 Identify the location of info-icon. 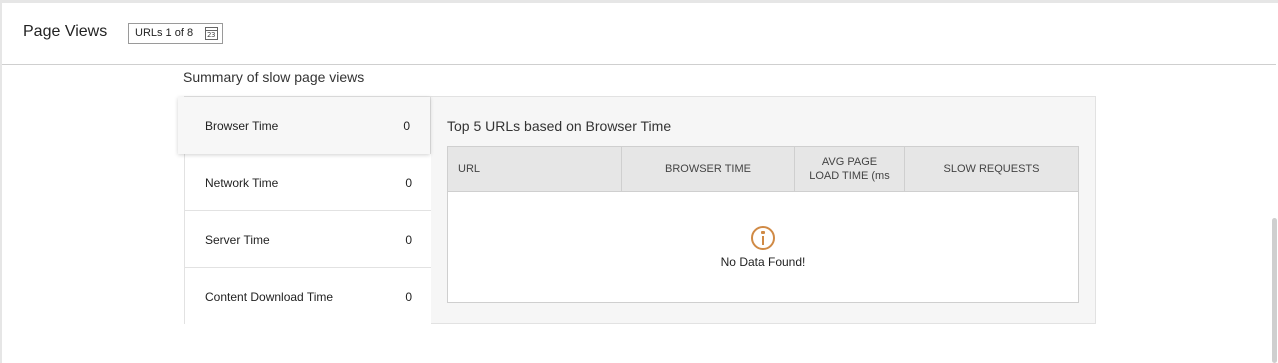
(763, 238).